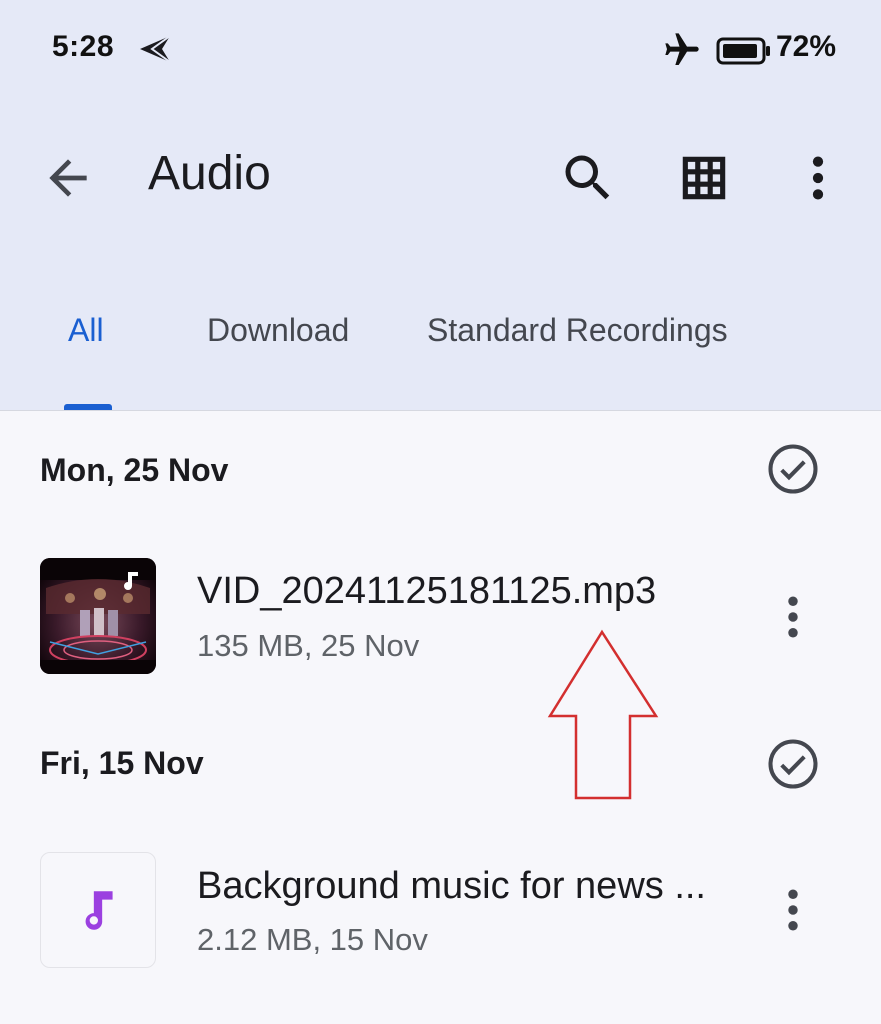  I want to click on page-title: Audio, so click(209, 173).